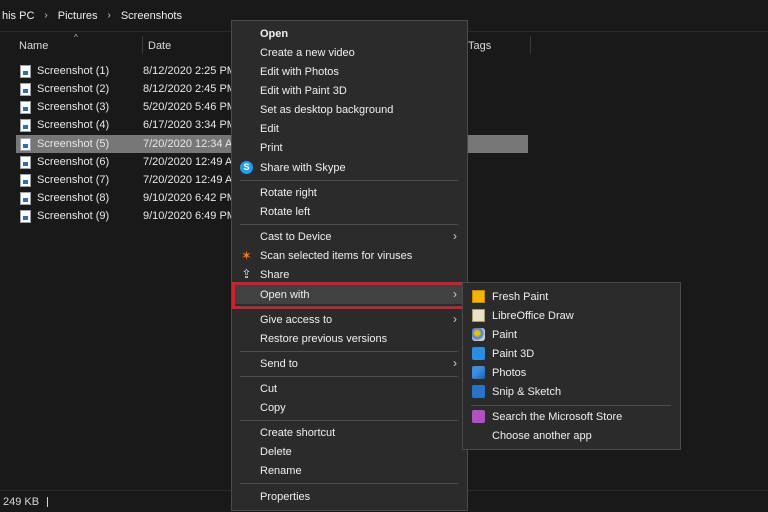 The width and height of the screenshot is (768, 512). Describe the element at coordinates (349, 33) in the screenshot. I see `menu-item-open: Open` at that location.